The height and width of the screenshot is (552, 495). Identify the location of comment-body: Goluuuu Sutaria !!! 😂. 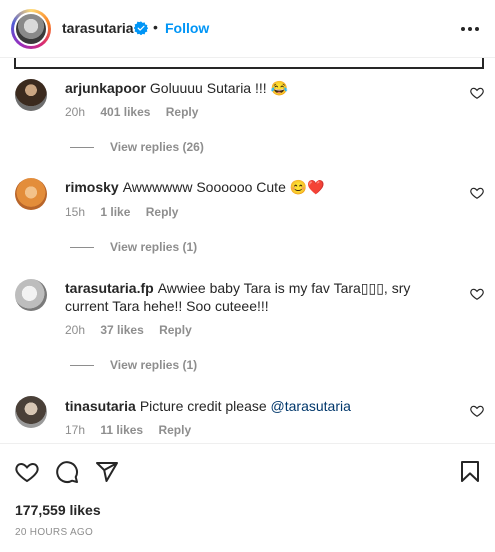
(218, 88).